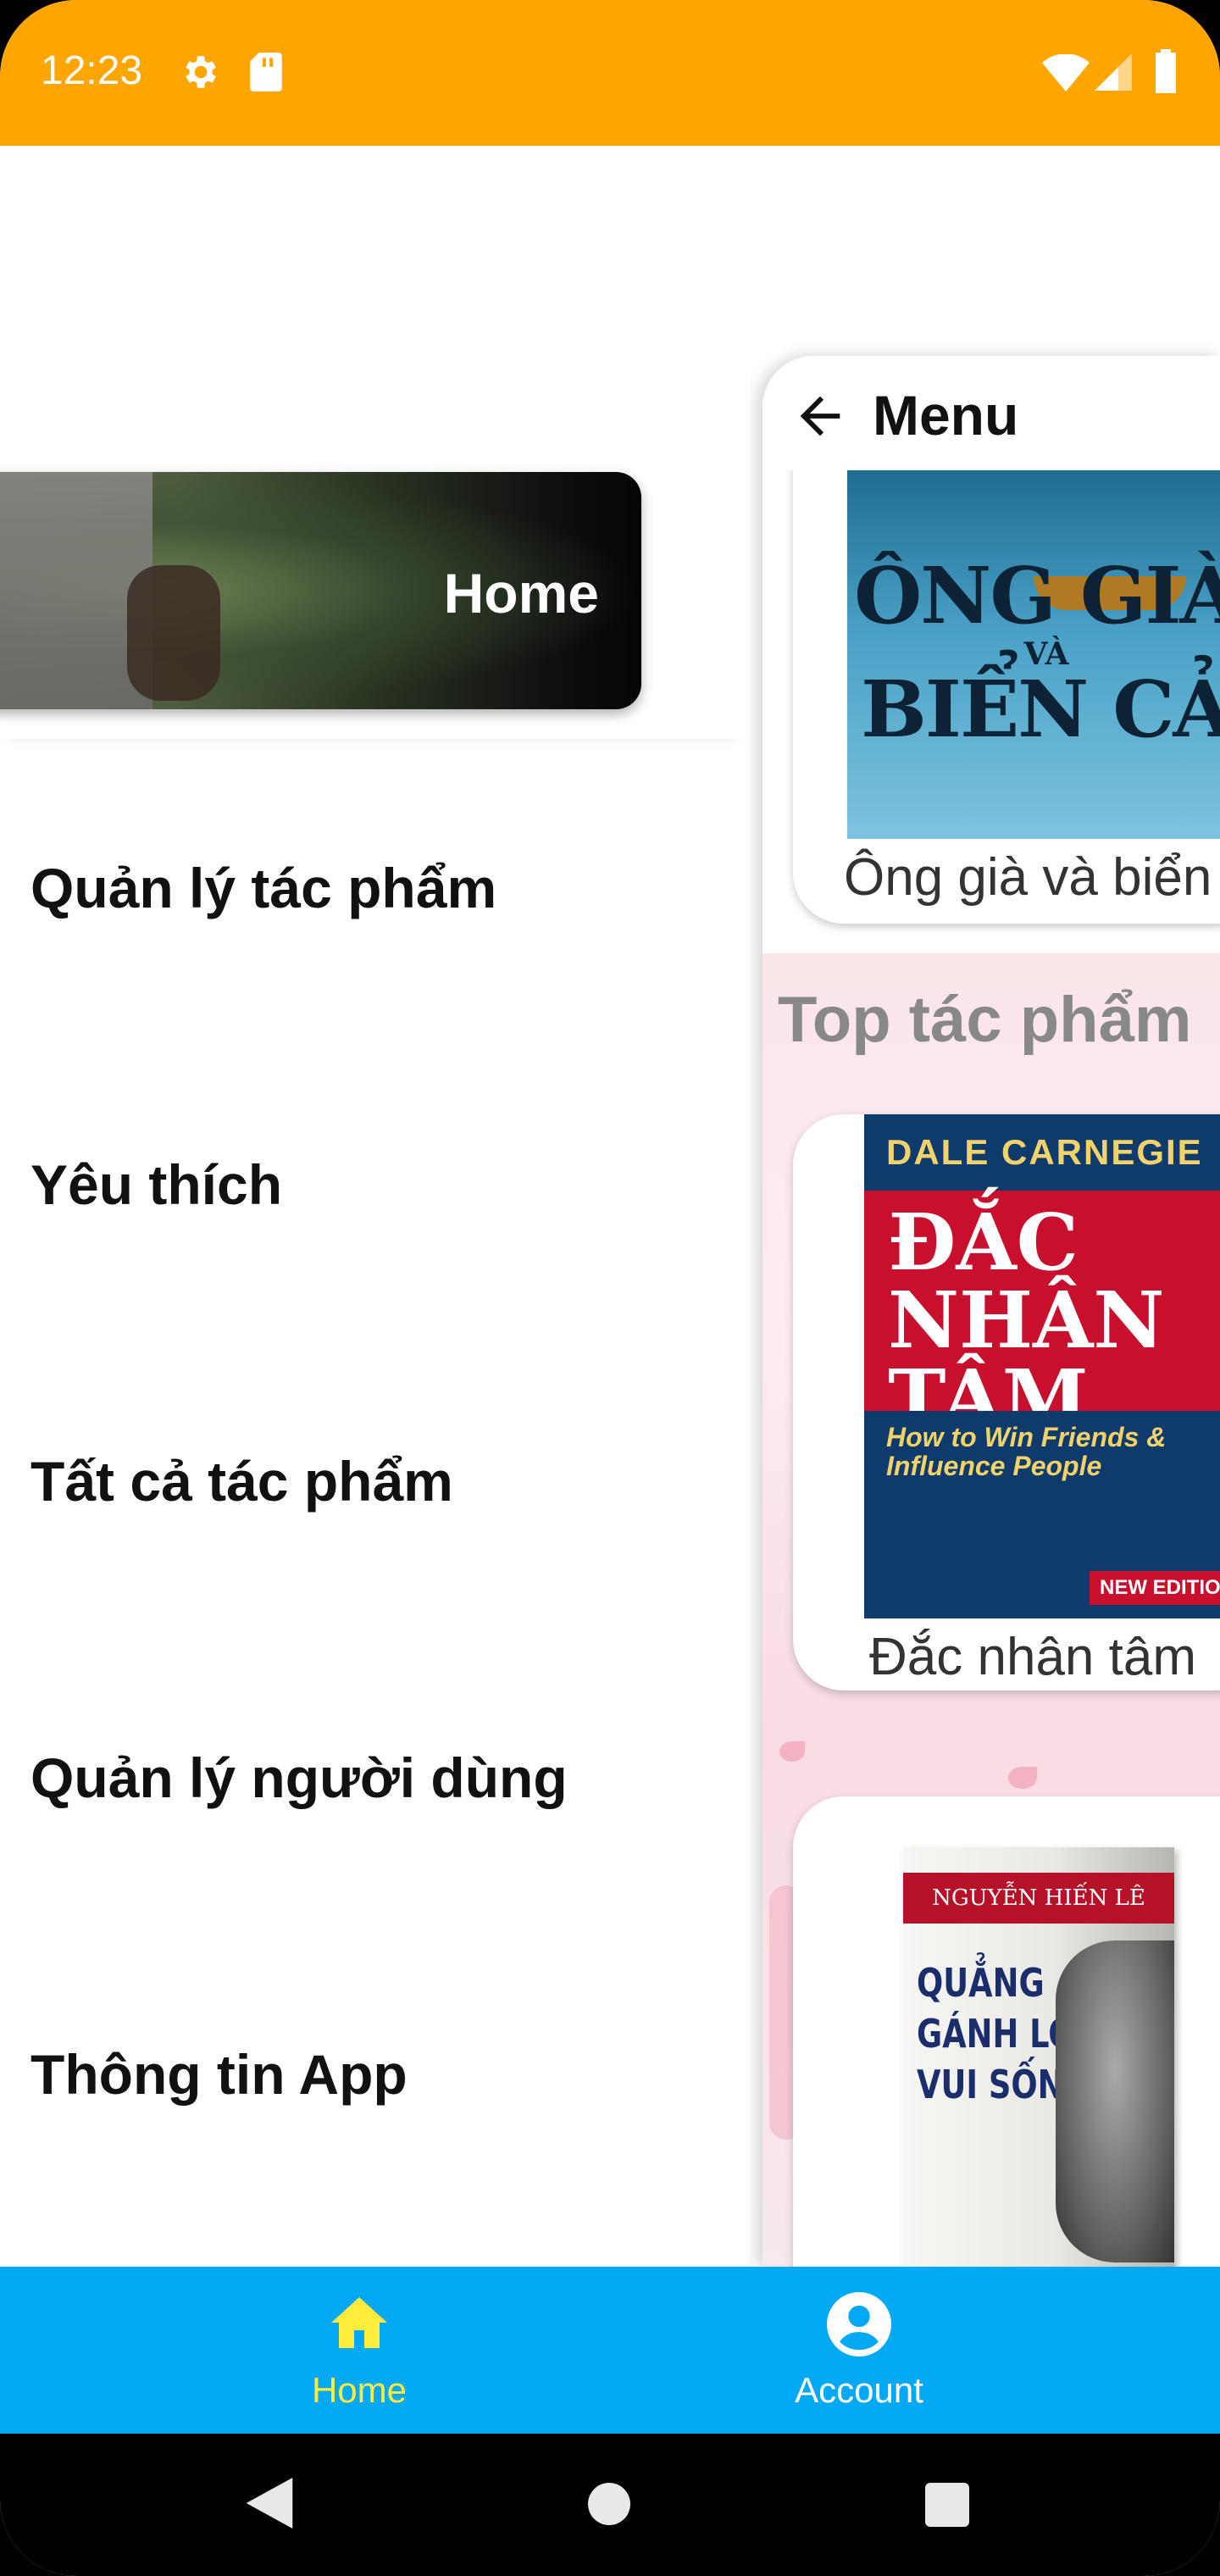 The height and width of the screenshot is (2576, 1220). I want to click on signal-icon, so click(1113, 72).